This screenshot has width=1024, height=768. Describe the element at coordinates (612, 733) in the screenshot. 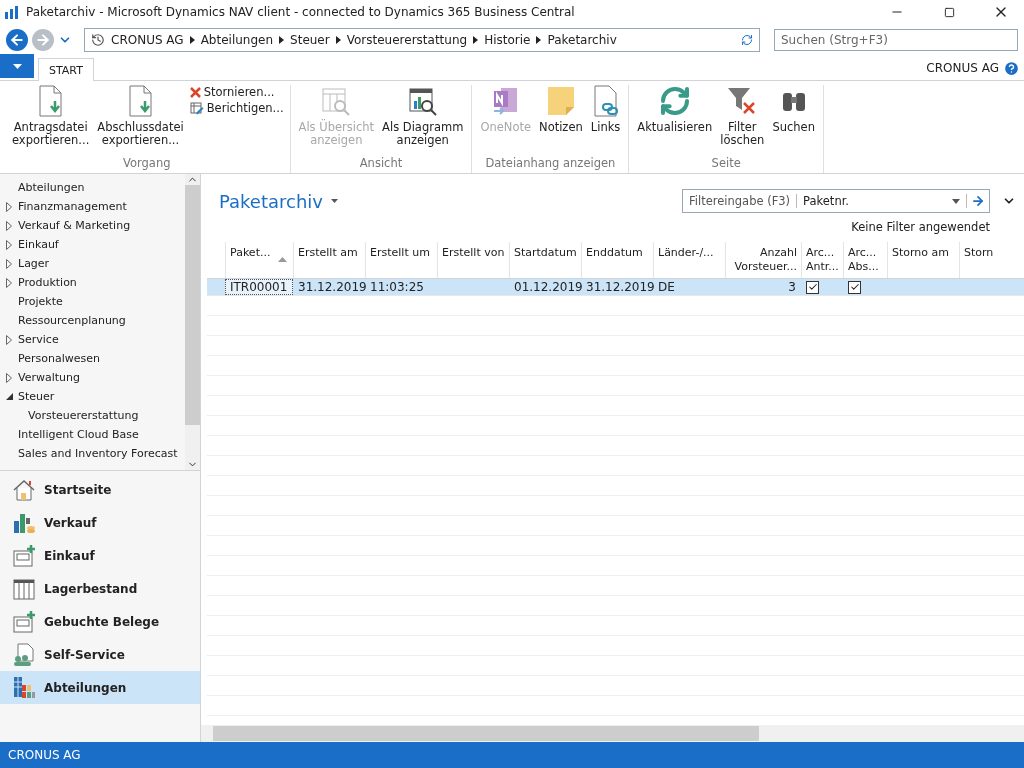

I see `horizontal-scrollbar` at that location.